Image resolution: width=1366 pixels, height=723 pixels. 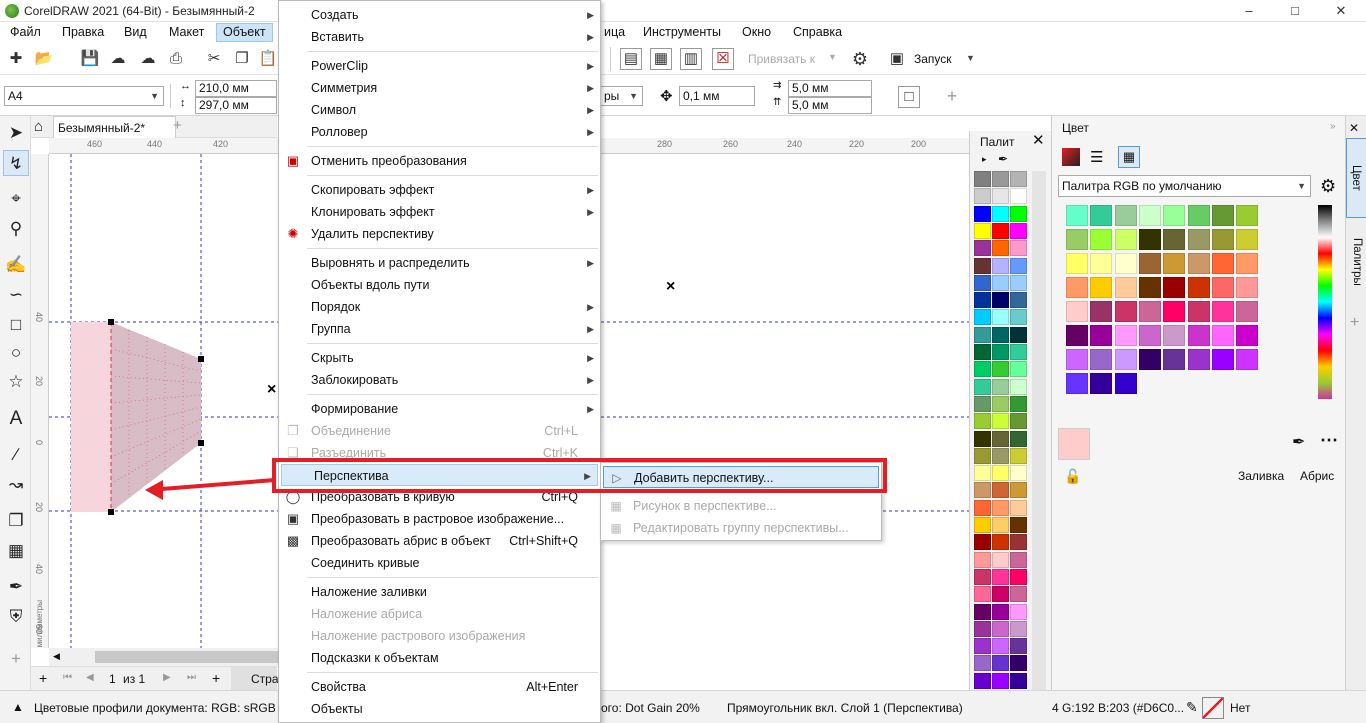 What do you see at coordinates (16, 551) in the screenshot?
I see `transparency-tool-icon: ▦` at bounding box center [16, 551].